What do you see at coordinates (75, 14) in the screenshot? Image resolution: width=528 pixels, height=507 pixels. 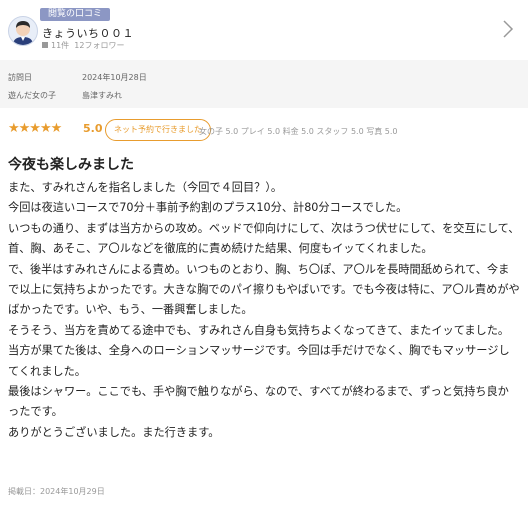 I see `review-badge: 閲覧の口コミ` at bounding box center [75, 14].